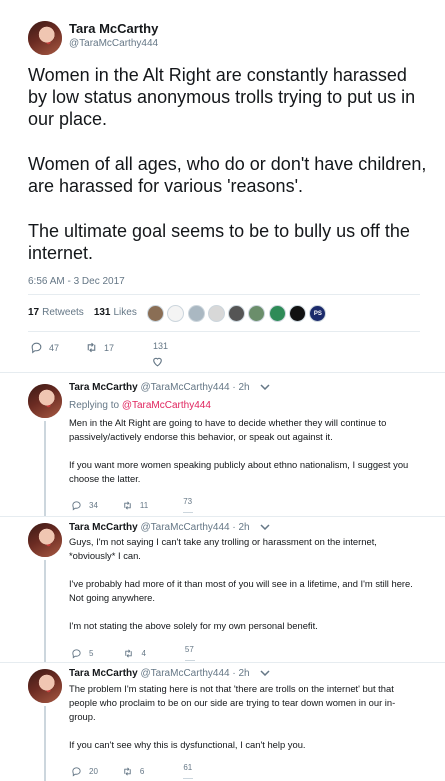  What do you see at coordinates (63, 312) in the screenshot?
I see `retweets-label: Retweets` at bounding box center [63, 312].